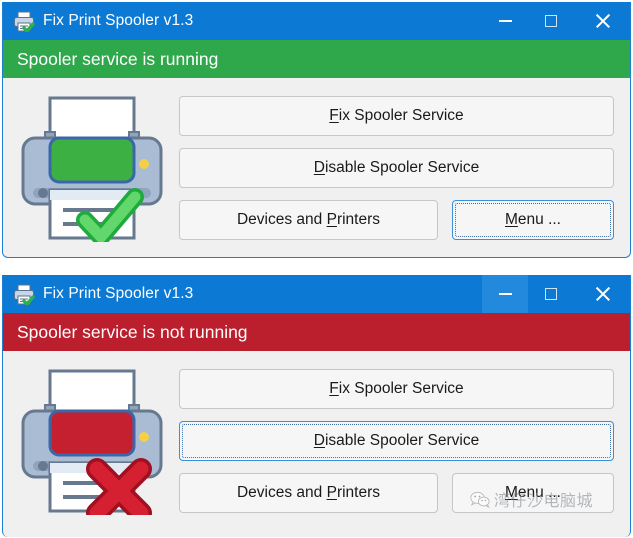 The height and width of the screenshot is (538, 633). I want to click on status-text: Spooler service is not running, so click(132, 331).